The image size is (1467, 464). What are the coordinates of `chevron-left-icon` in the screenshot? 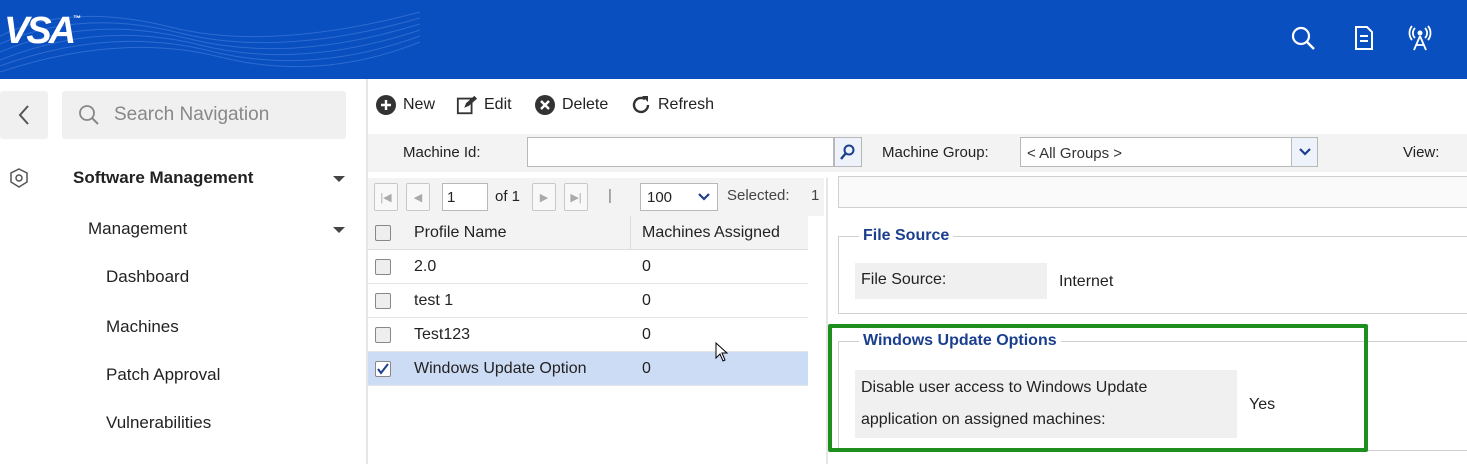 It's located at (23, 115).